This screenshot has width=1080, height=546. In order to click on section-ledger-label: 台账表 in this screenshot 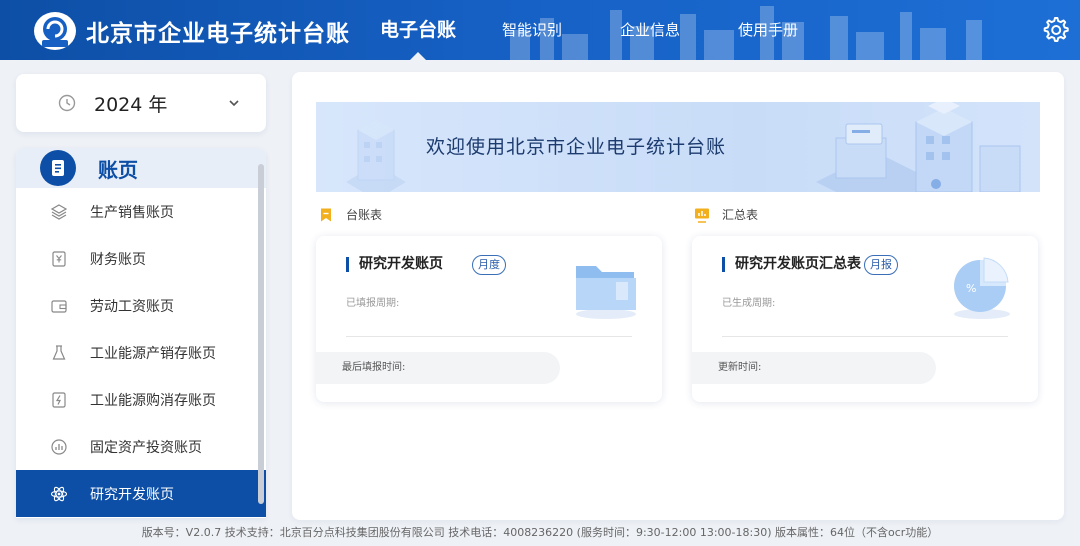, I will do `click(350, 214)`.